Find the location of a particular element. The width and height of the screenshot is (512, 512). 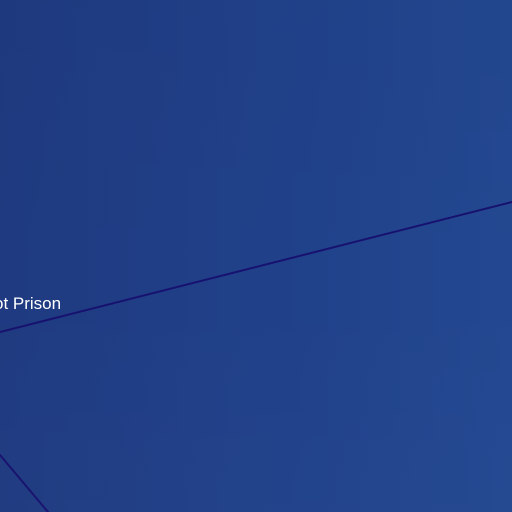

place-label: ot Prison is located at coordinates (31, 303).